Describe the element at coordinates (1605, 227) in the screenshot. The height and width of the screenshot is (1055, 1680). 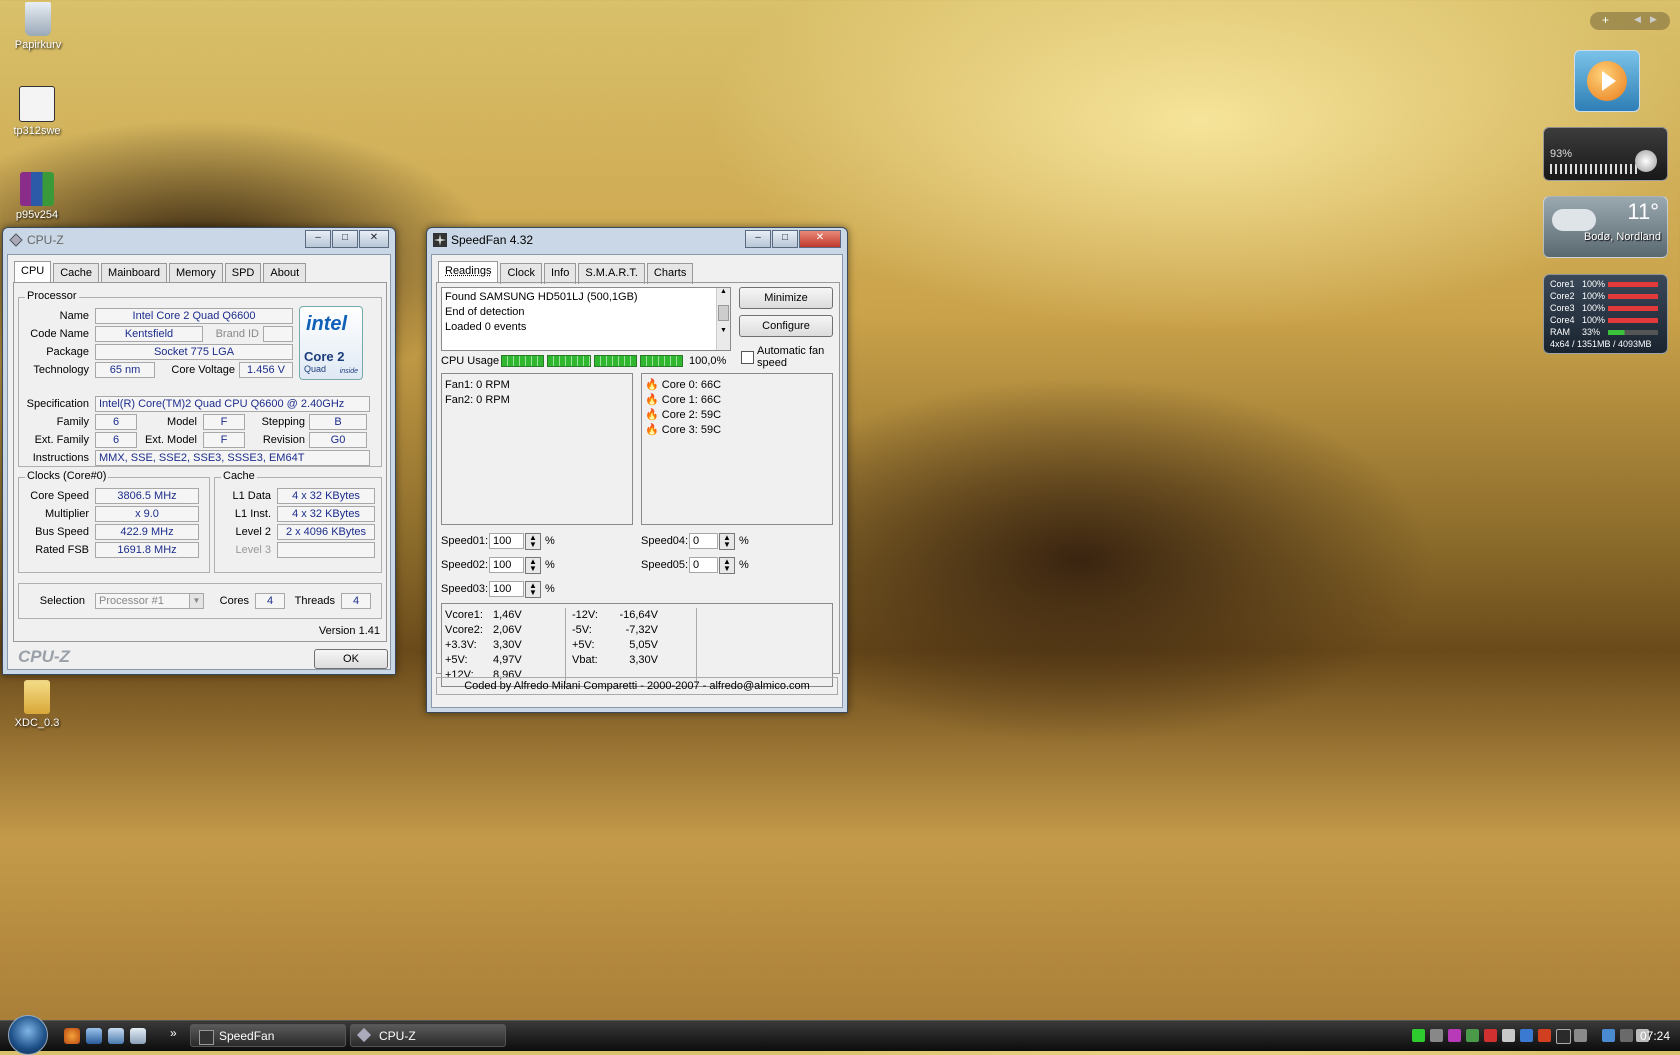
I see `weather-gadget: 11° Bodø, Nordland` at that location.